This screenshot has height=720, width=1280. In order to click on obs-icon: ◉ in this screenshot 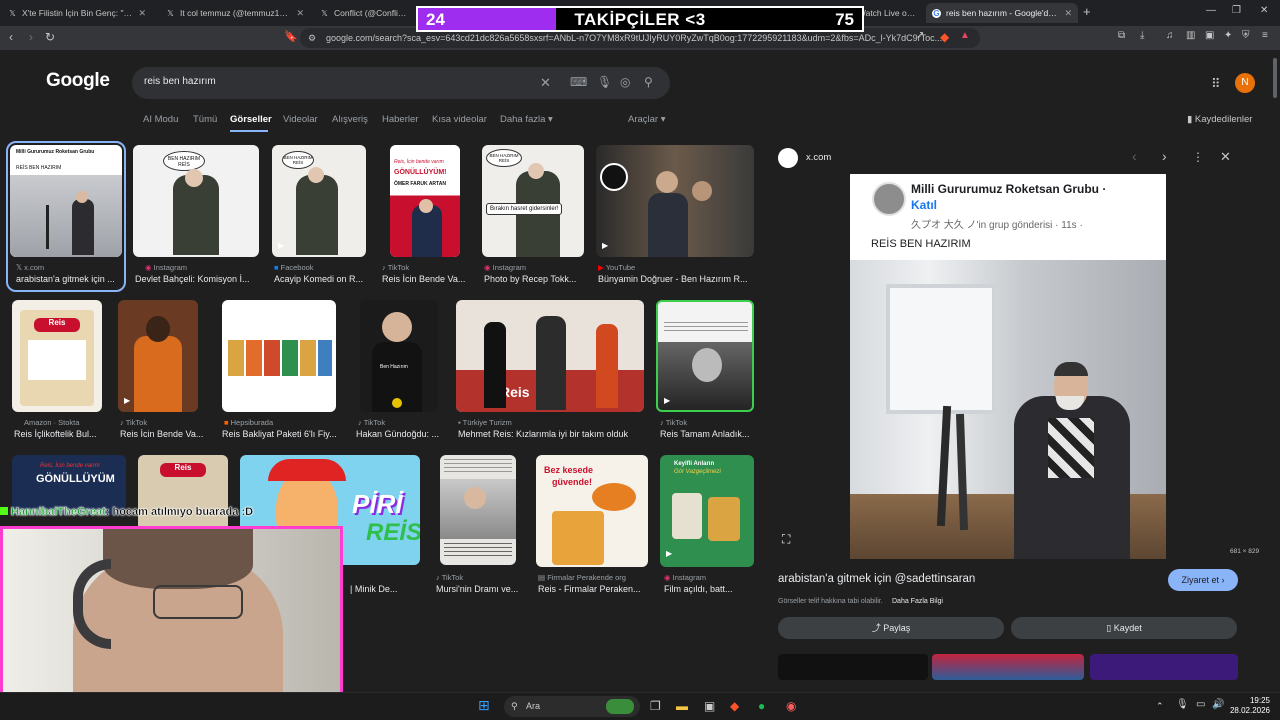, I will do `click(791, 706)`.